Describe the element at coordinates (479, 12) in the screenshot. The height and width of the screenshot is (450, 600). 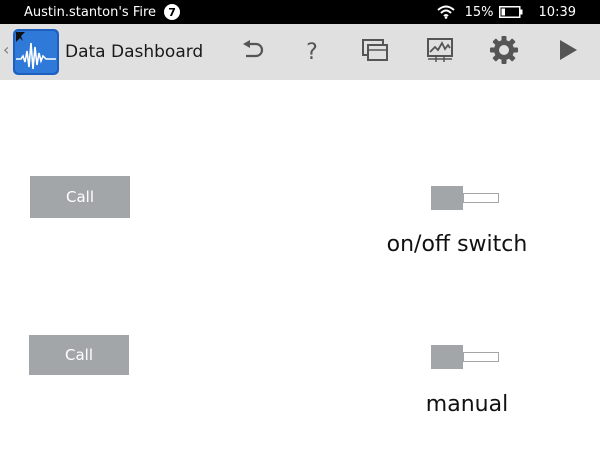
I see `battery-percent: 15%` at that location.